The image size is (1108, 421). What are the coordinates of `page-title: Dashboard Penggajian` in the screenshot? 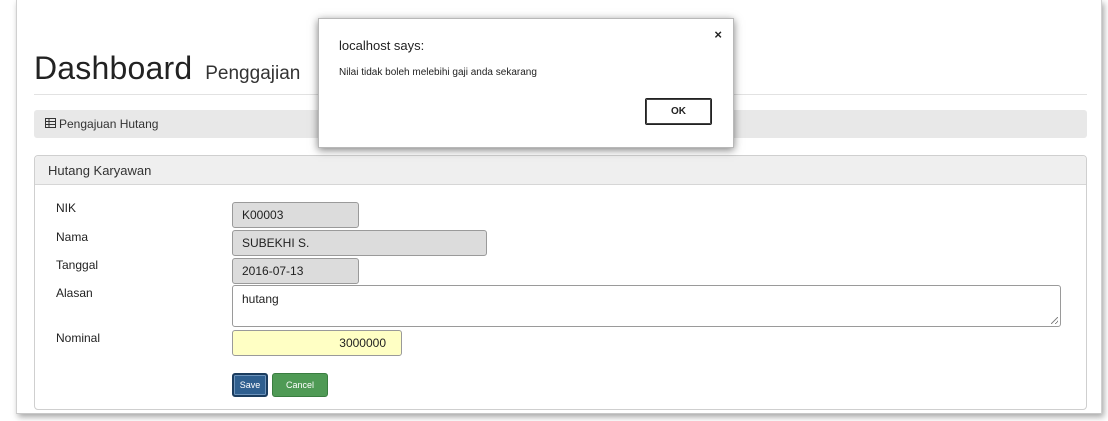 It's located at (167, 68).